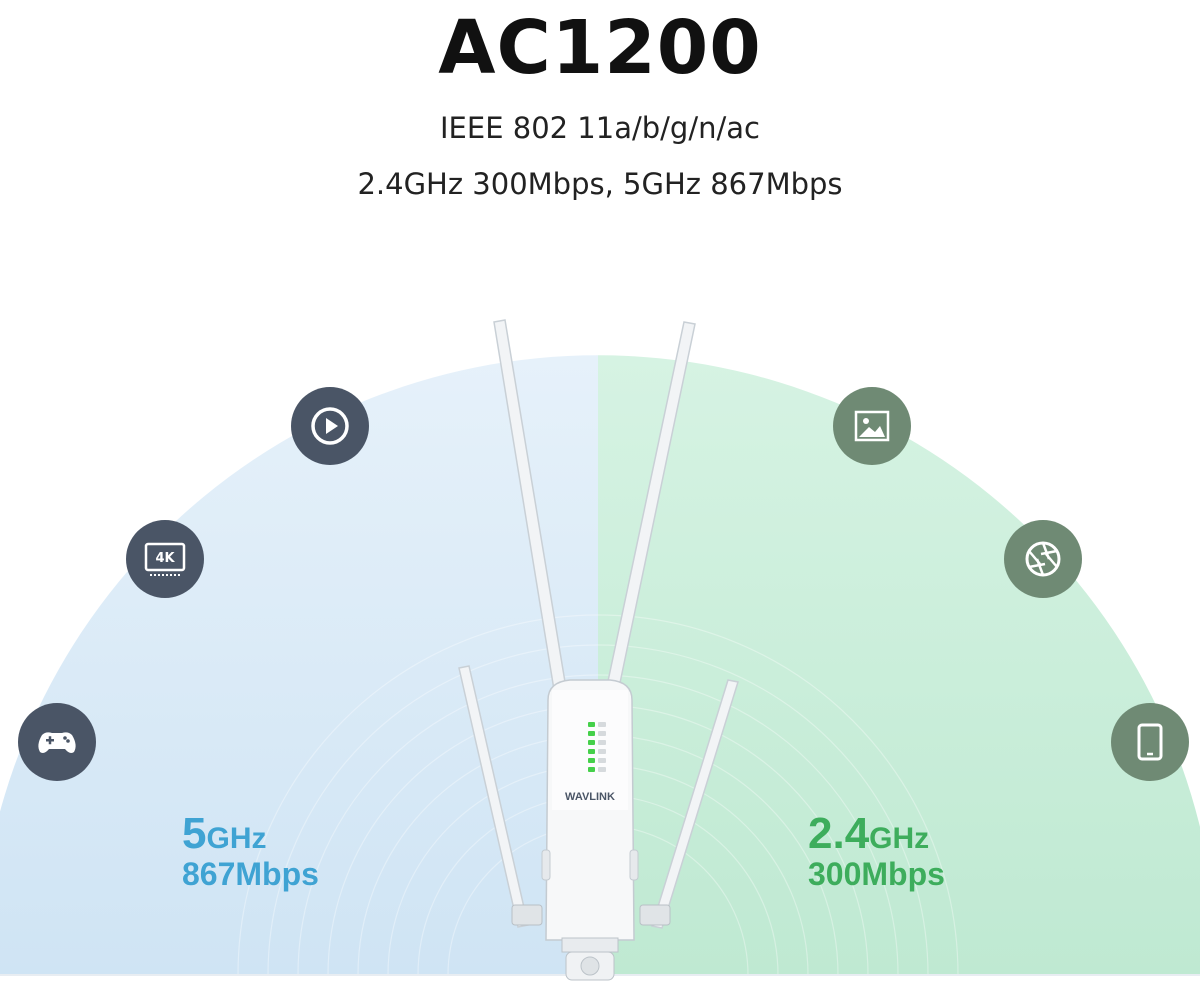 The image size is (1200, 995). Describe the element at coordinates (872, 426) in the screenshot. I see `image-icon` at that location.